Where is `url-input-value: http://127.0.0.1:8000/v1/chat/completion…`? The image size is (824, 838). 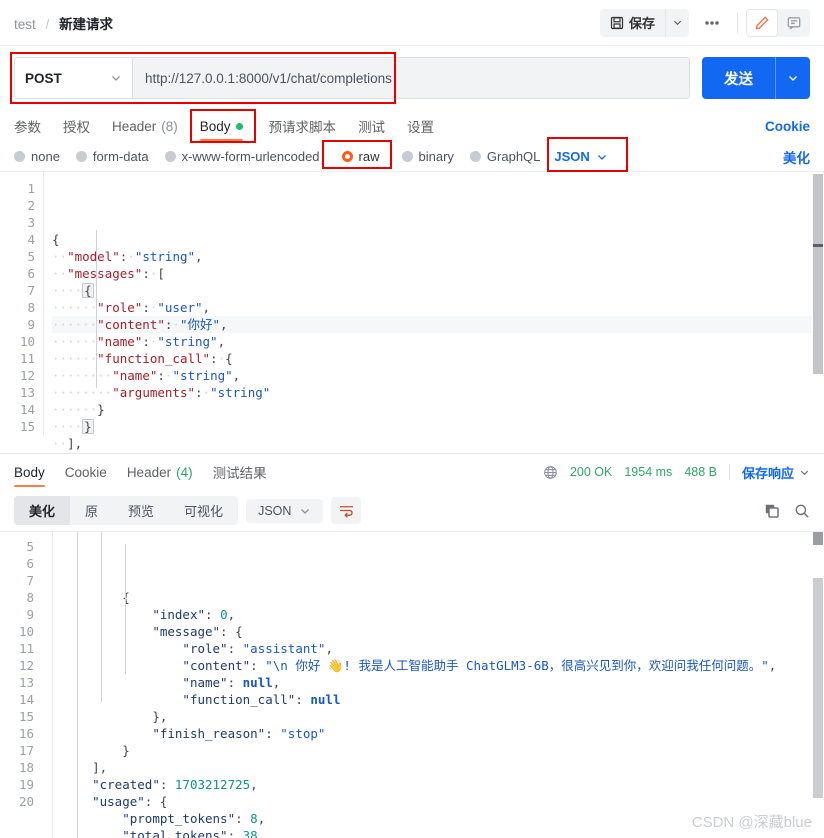
url-input-value: http://127.0.0.1:8000/v1/chat/completion… is located at coordinates (268, 78).